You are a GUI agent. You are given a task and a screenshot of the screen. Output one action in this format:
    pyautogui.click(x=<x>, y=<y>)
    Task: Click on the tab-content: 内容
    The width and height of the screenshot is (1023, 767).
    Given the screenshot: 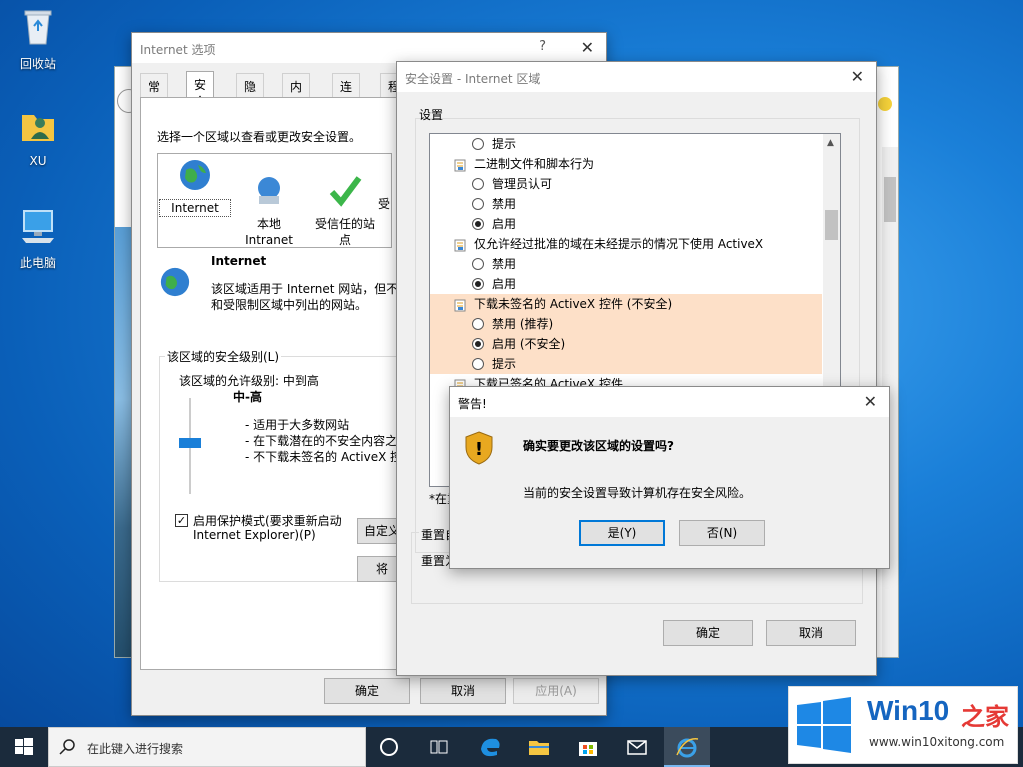 What is the action you would take?
    pyautogui.click(x=296, y=92)
    